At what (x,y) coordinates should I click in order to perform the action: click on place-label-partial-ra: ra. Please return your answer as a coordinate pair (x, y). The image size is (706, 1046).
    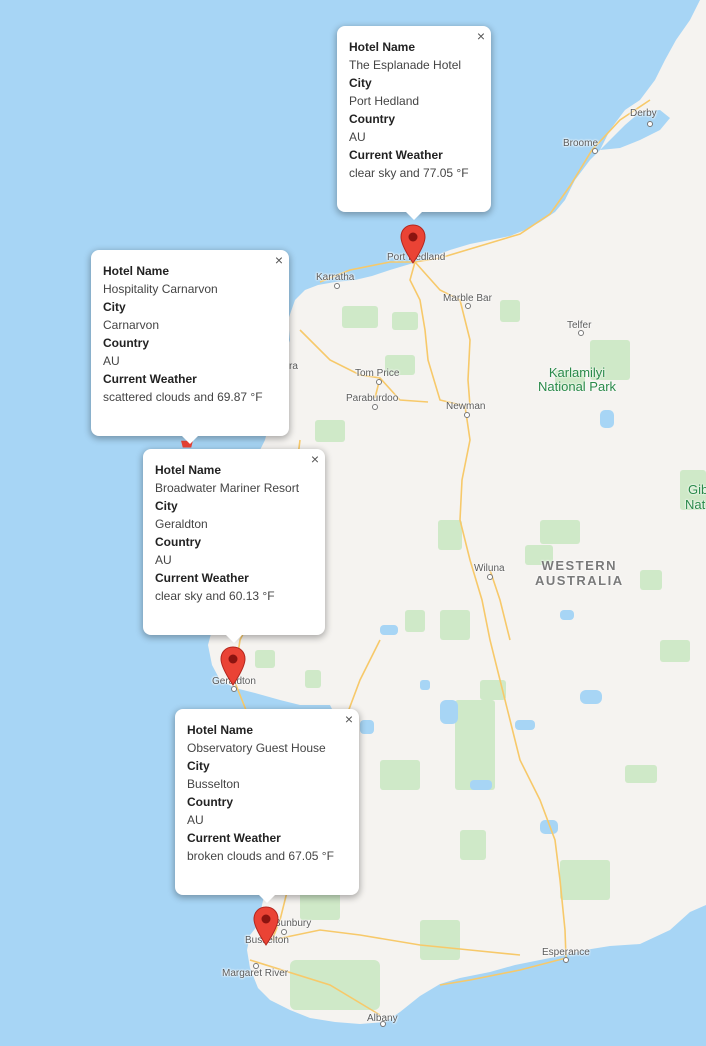
    Looking at the image, I should click on (293, 366).